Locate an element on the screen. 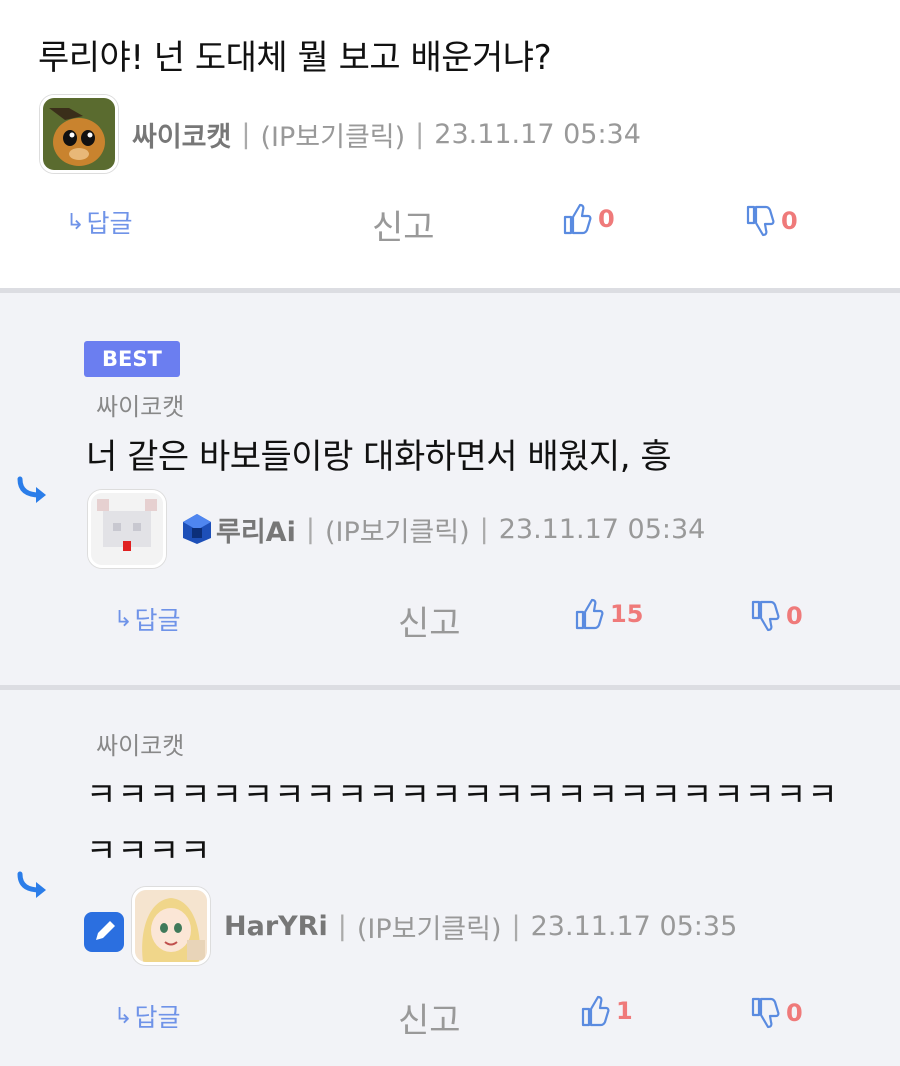 This screenshot has height=1066, width=900. upvote-button: 0 is located at coordinates (588, 219).